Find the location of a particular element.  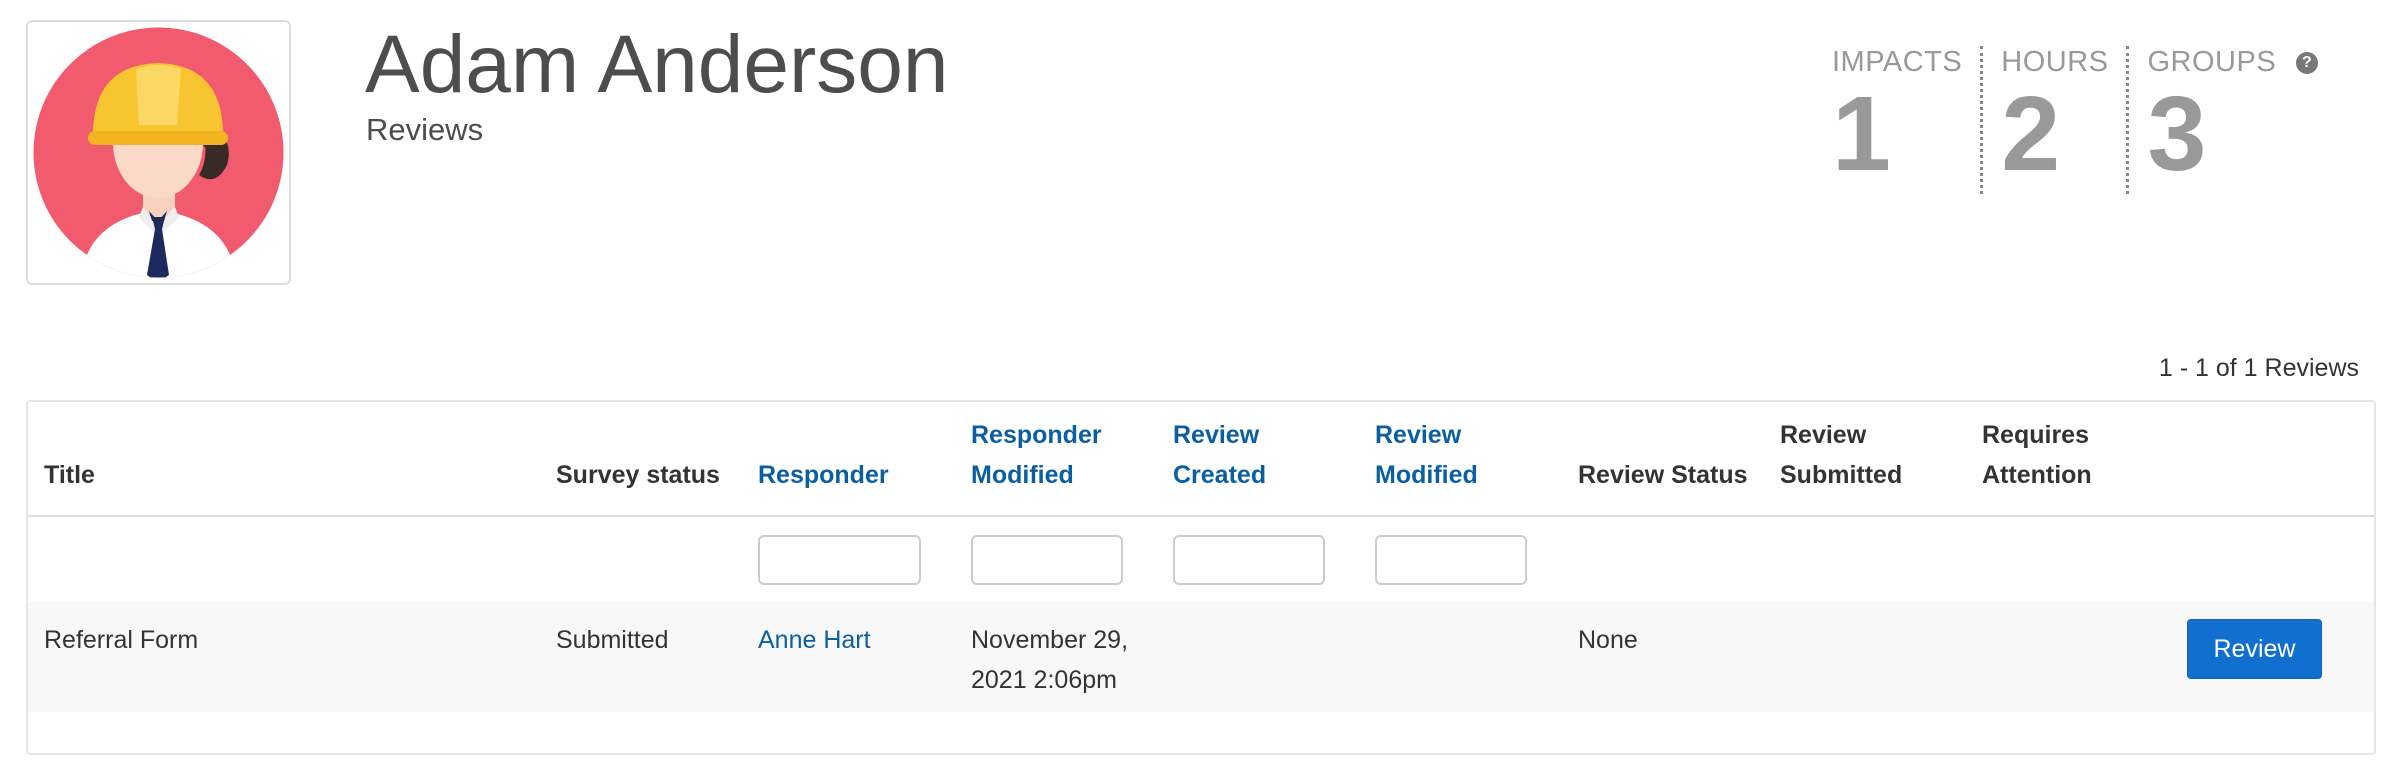

stats-bar: IMPACTS 1 HOURS 2 GROUPS ? 3 is located at coordinates (2078, 120).